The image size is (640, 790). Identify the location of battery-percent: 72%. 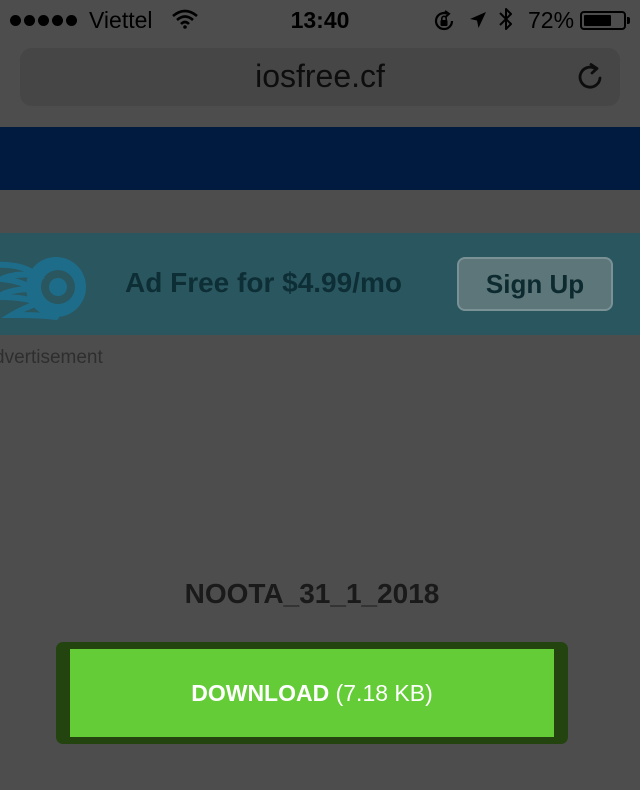
(551, 20).